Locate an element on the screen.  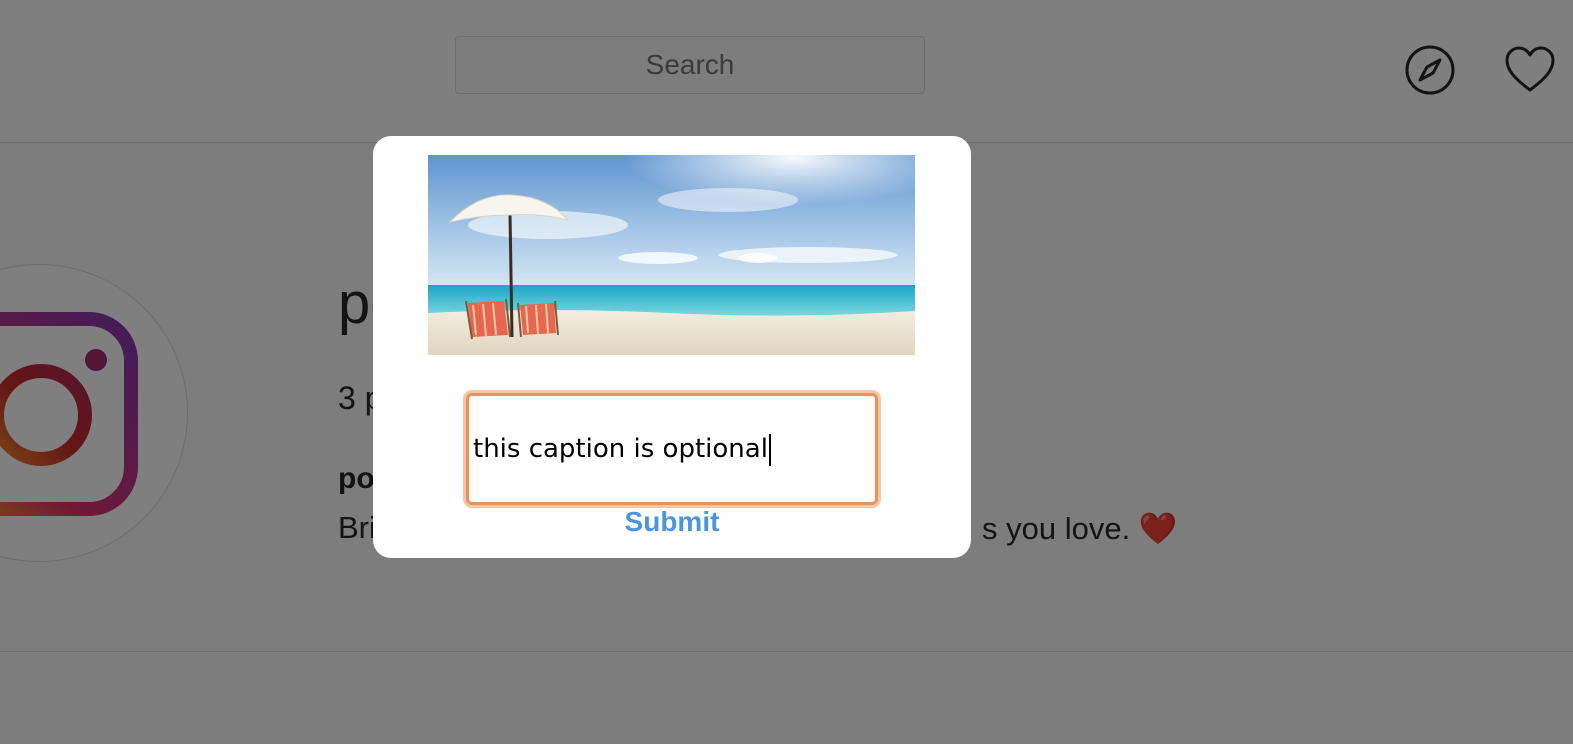
beach-photo is located at coordinates (671, 255).